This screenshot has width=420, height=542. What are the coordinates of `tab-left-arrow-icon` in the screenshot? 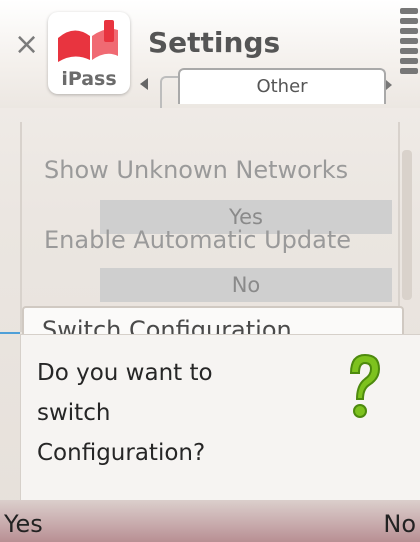 It's located at (144, 84).